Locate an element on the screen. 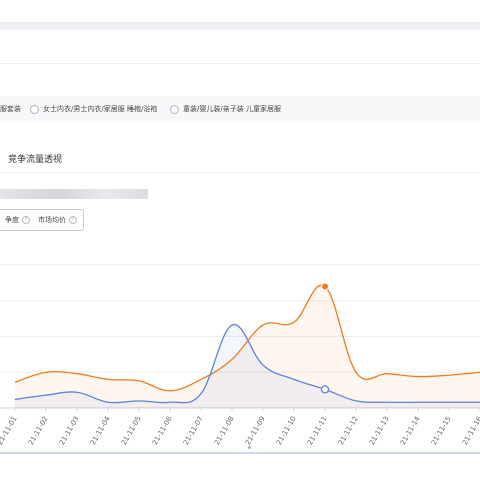 This screenshot has width=480, height=480. x-tick-label: 21-11-13 is located at coordinates (379, 431).